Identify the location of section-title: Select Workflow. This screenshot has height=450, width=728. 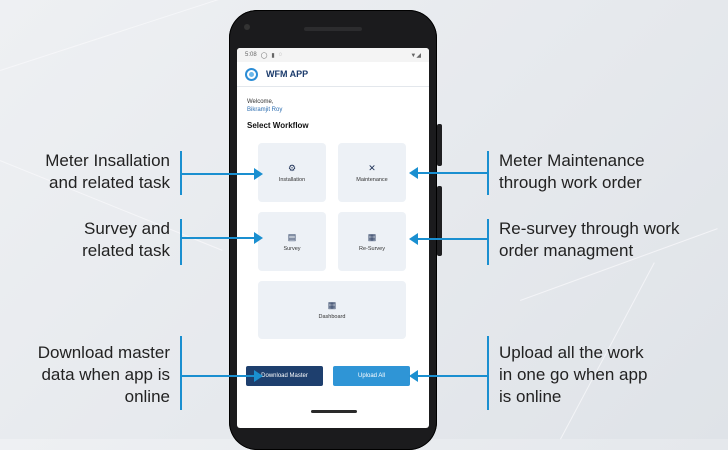
(278, 125).